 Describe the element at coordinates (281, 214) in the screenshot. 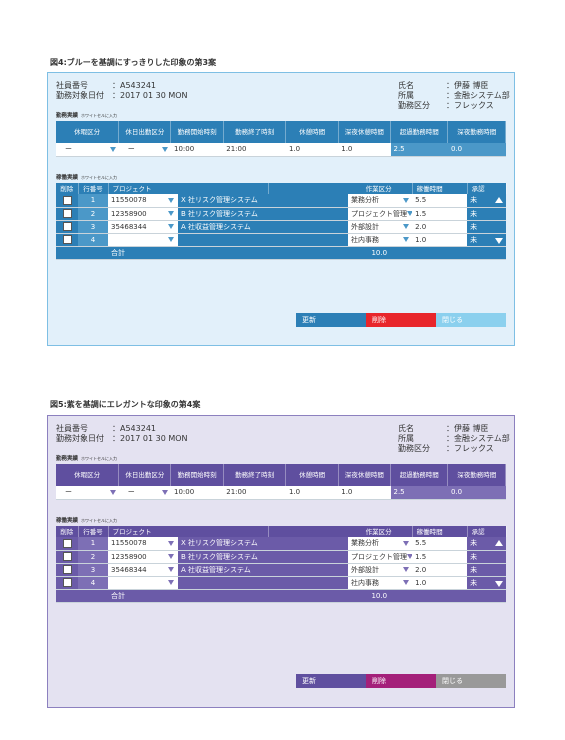

I see `table-row: 2 12358900 B 社リスク管理システム プロジェクト管理 1.5 未` at that location.